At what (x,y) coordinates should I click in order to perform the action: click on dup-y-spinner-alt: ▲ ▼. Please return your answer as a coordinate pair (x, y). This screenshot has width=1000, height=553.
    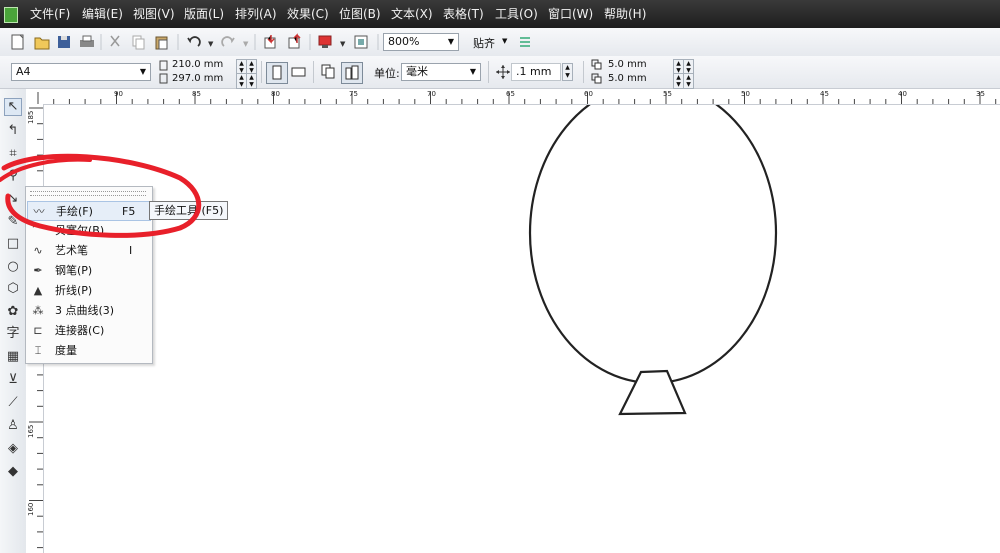
    Looking at the image, I should click on (688, 81).